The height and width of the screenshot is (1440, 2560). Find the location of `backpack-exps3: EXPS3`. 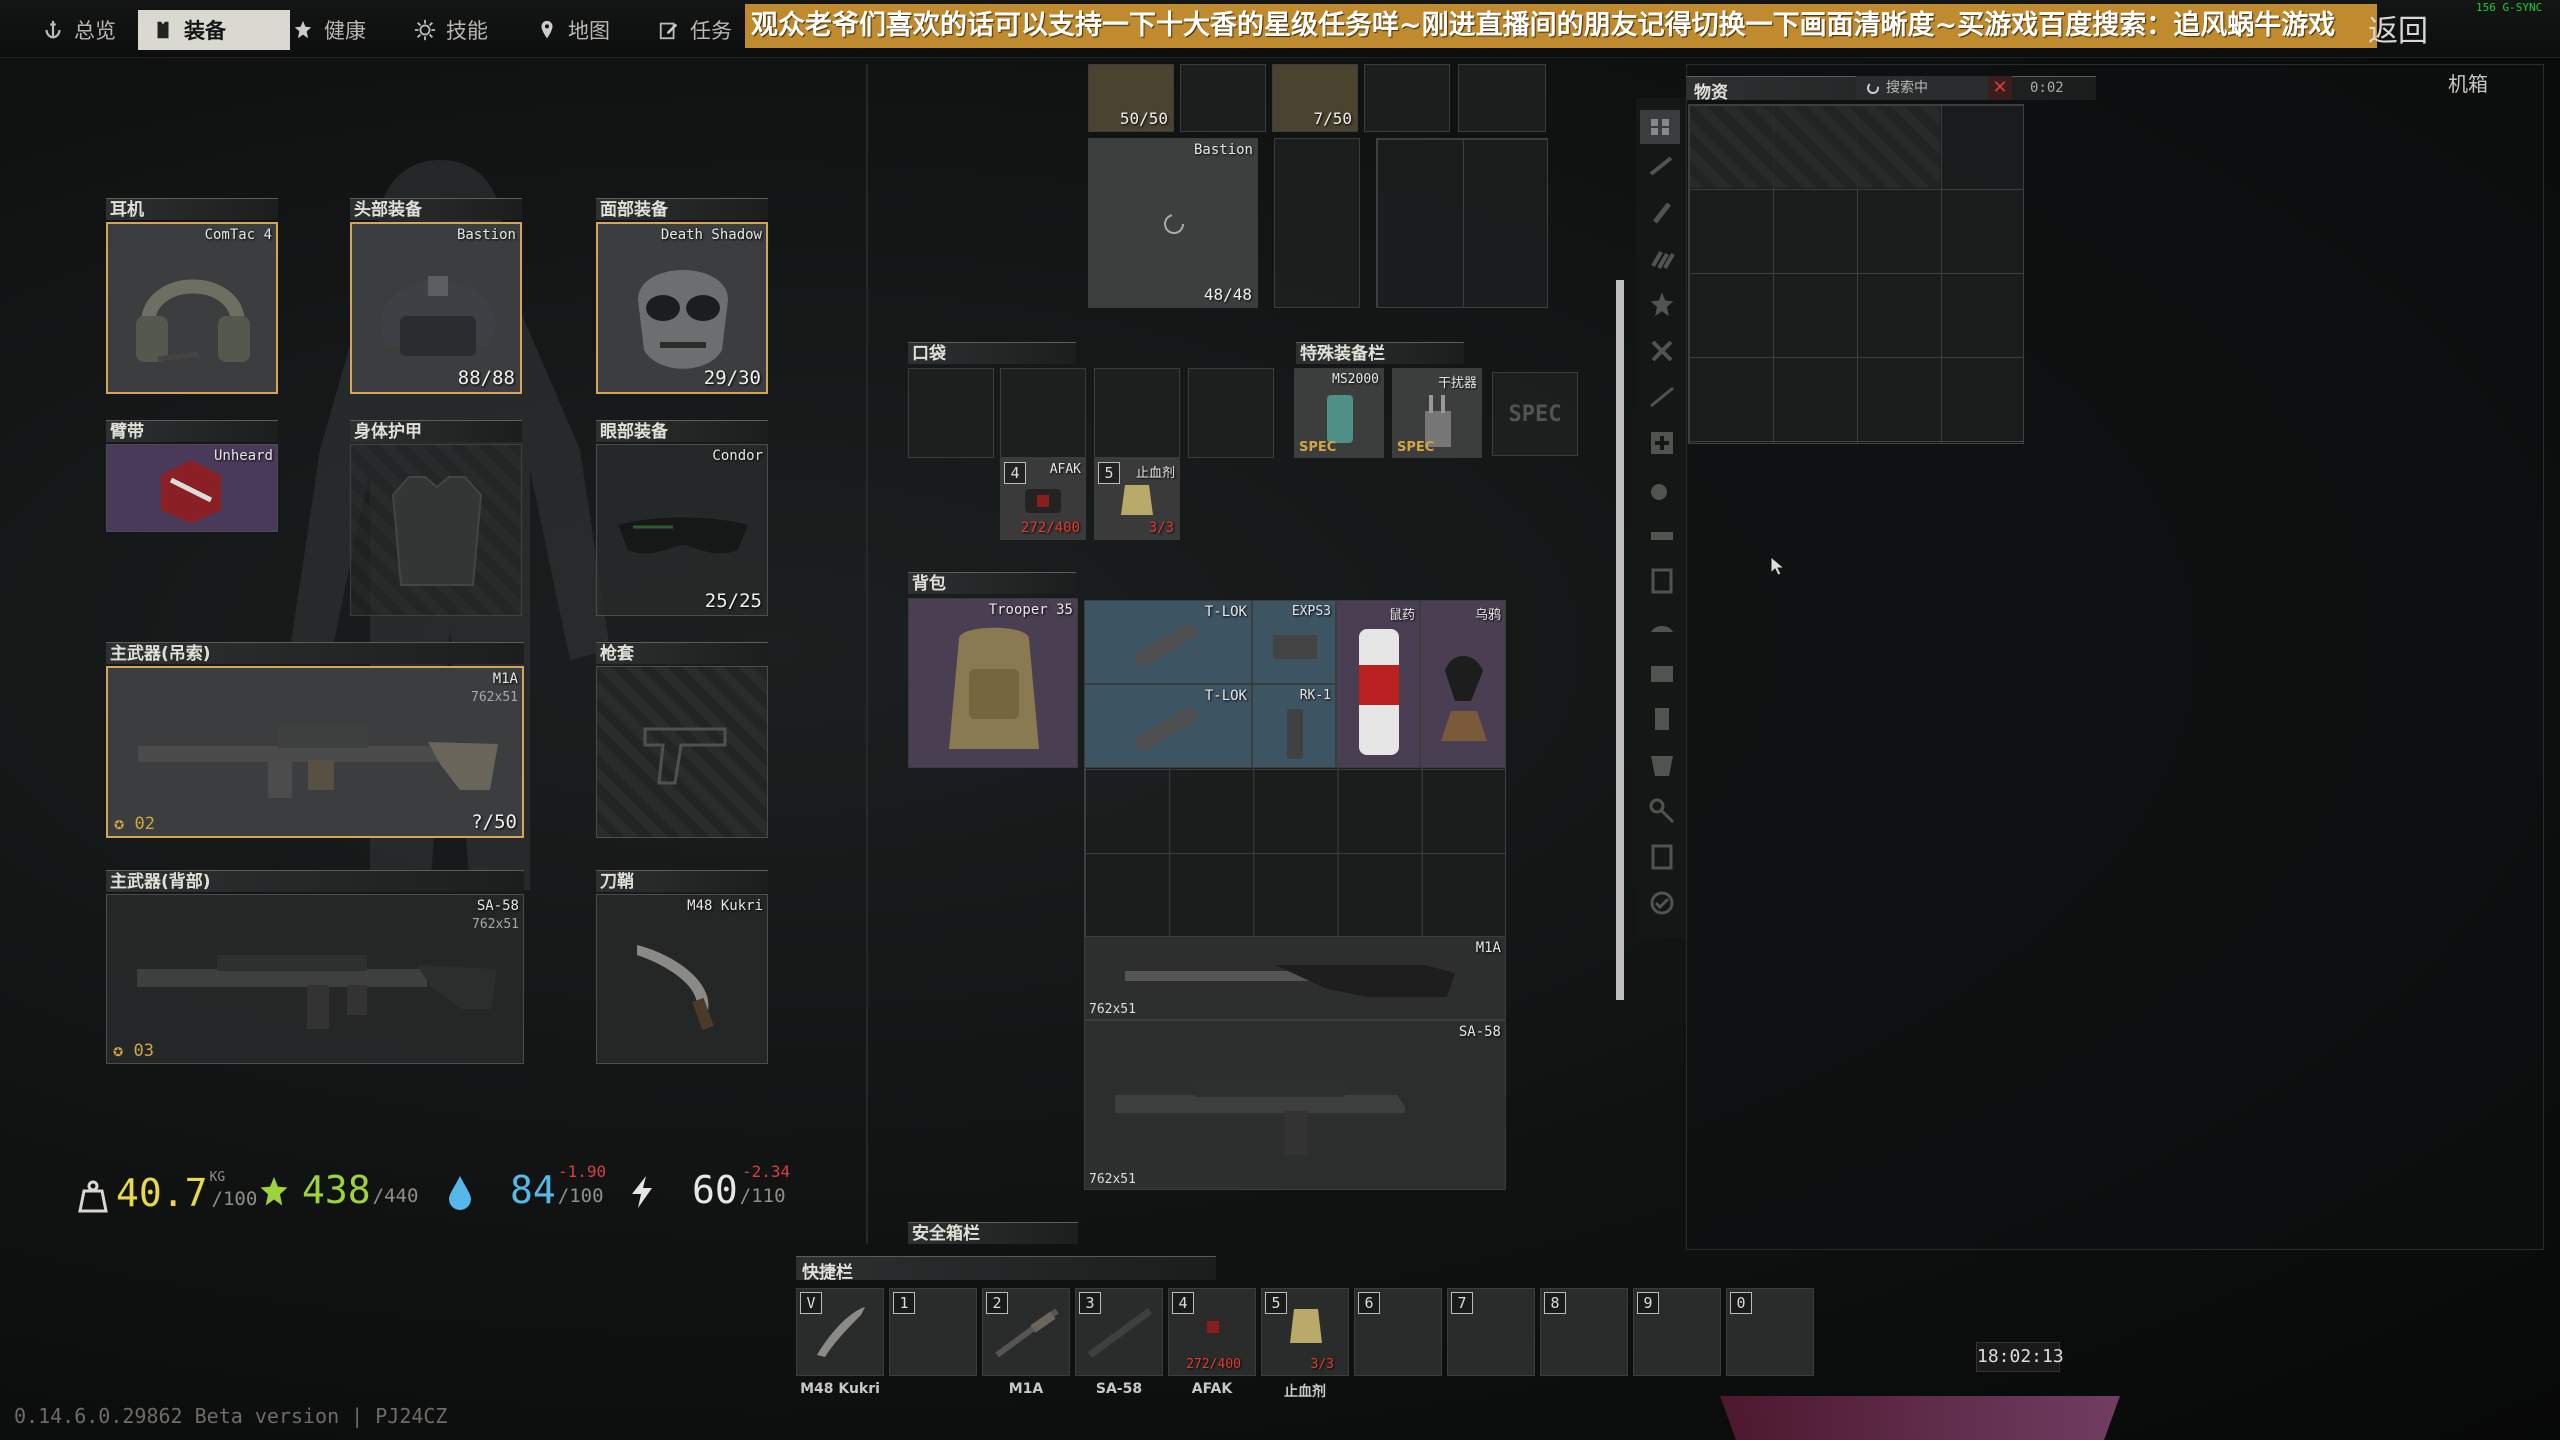

backpack-exps3: EXPS3 is located at coordinates (1294, 642).